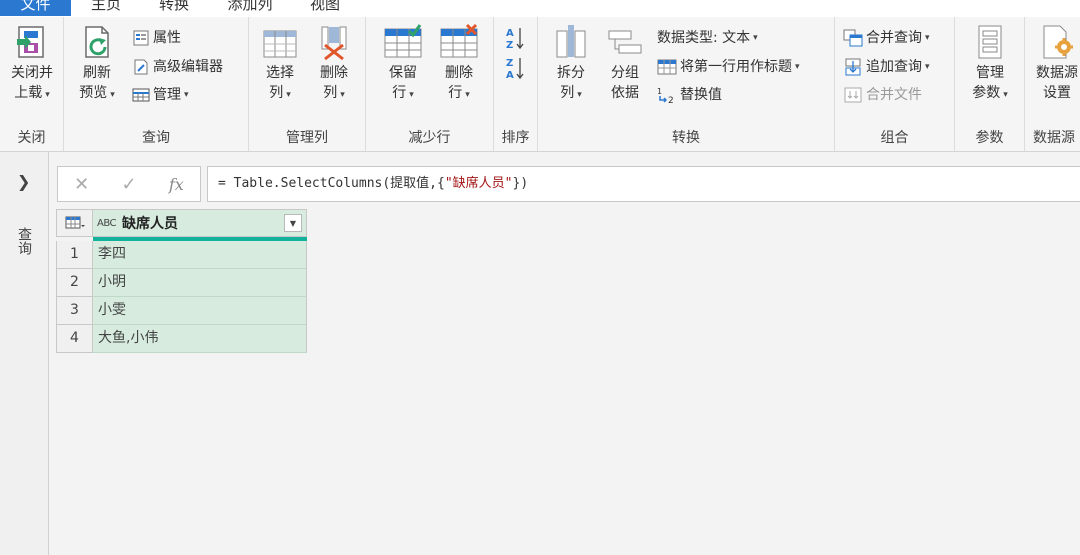 The height and width of the screenshot is (555, 1080). Describe the element at coordinates (886, 67) in the screenshot. I see `append-queries-button: 追加查询 ▾` at that location.